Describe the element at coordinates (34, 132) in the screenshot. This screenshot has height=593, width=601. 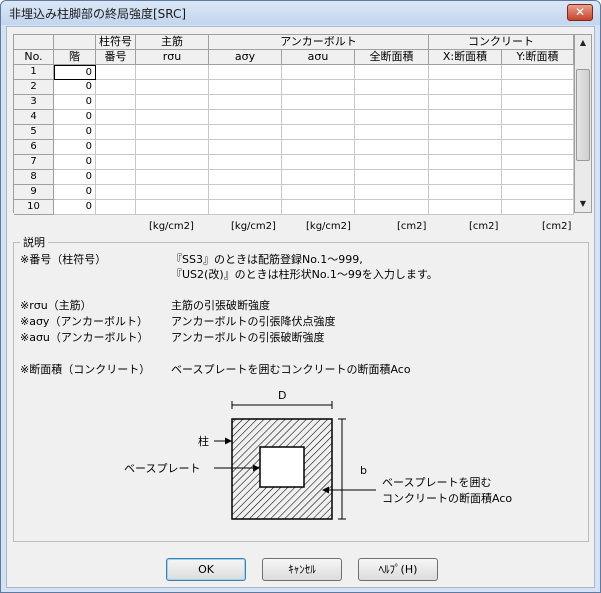
I see `row-header: 5` at that location.